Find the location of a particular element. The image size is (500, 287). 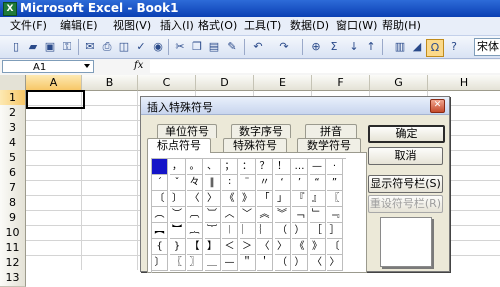

symbol-cell: ∶ is located at coordinates (230, 183).